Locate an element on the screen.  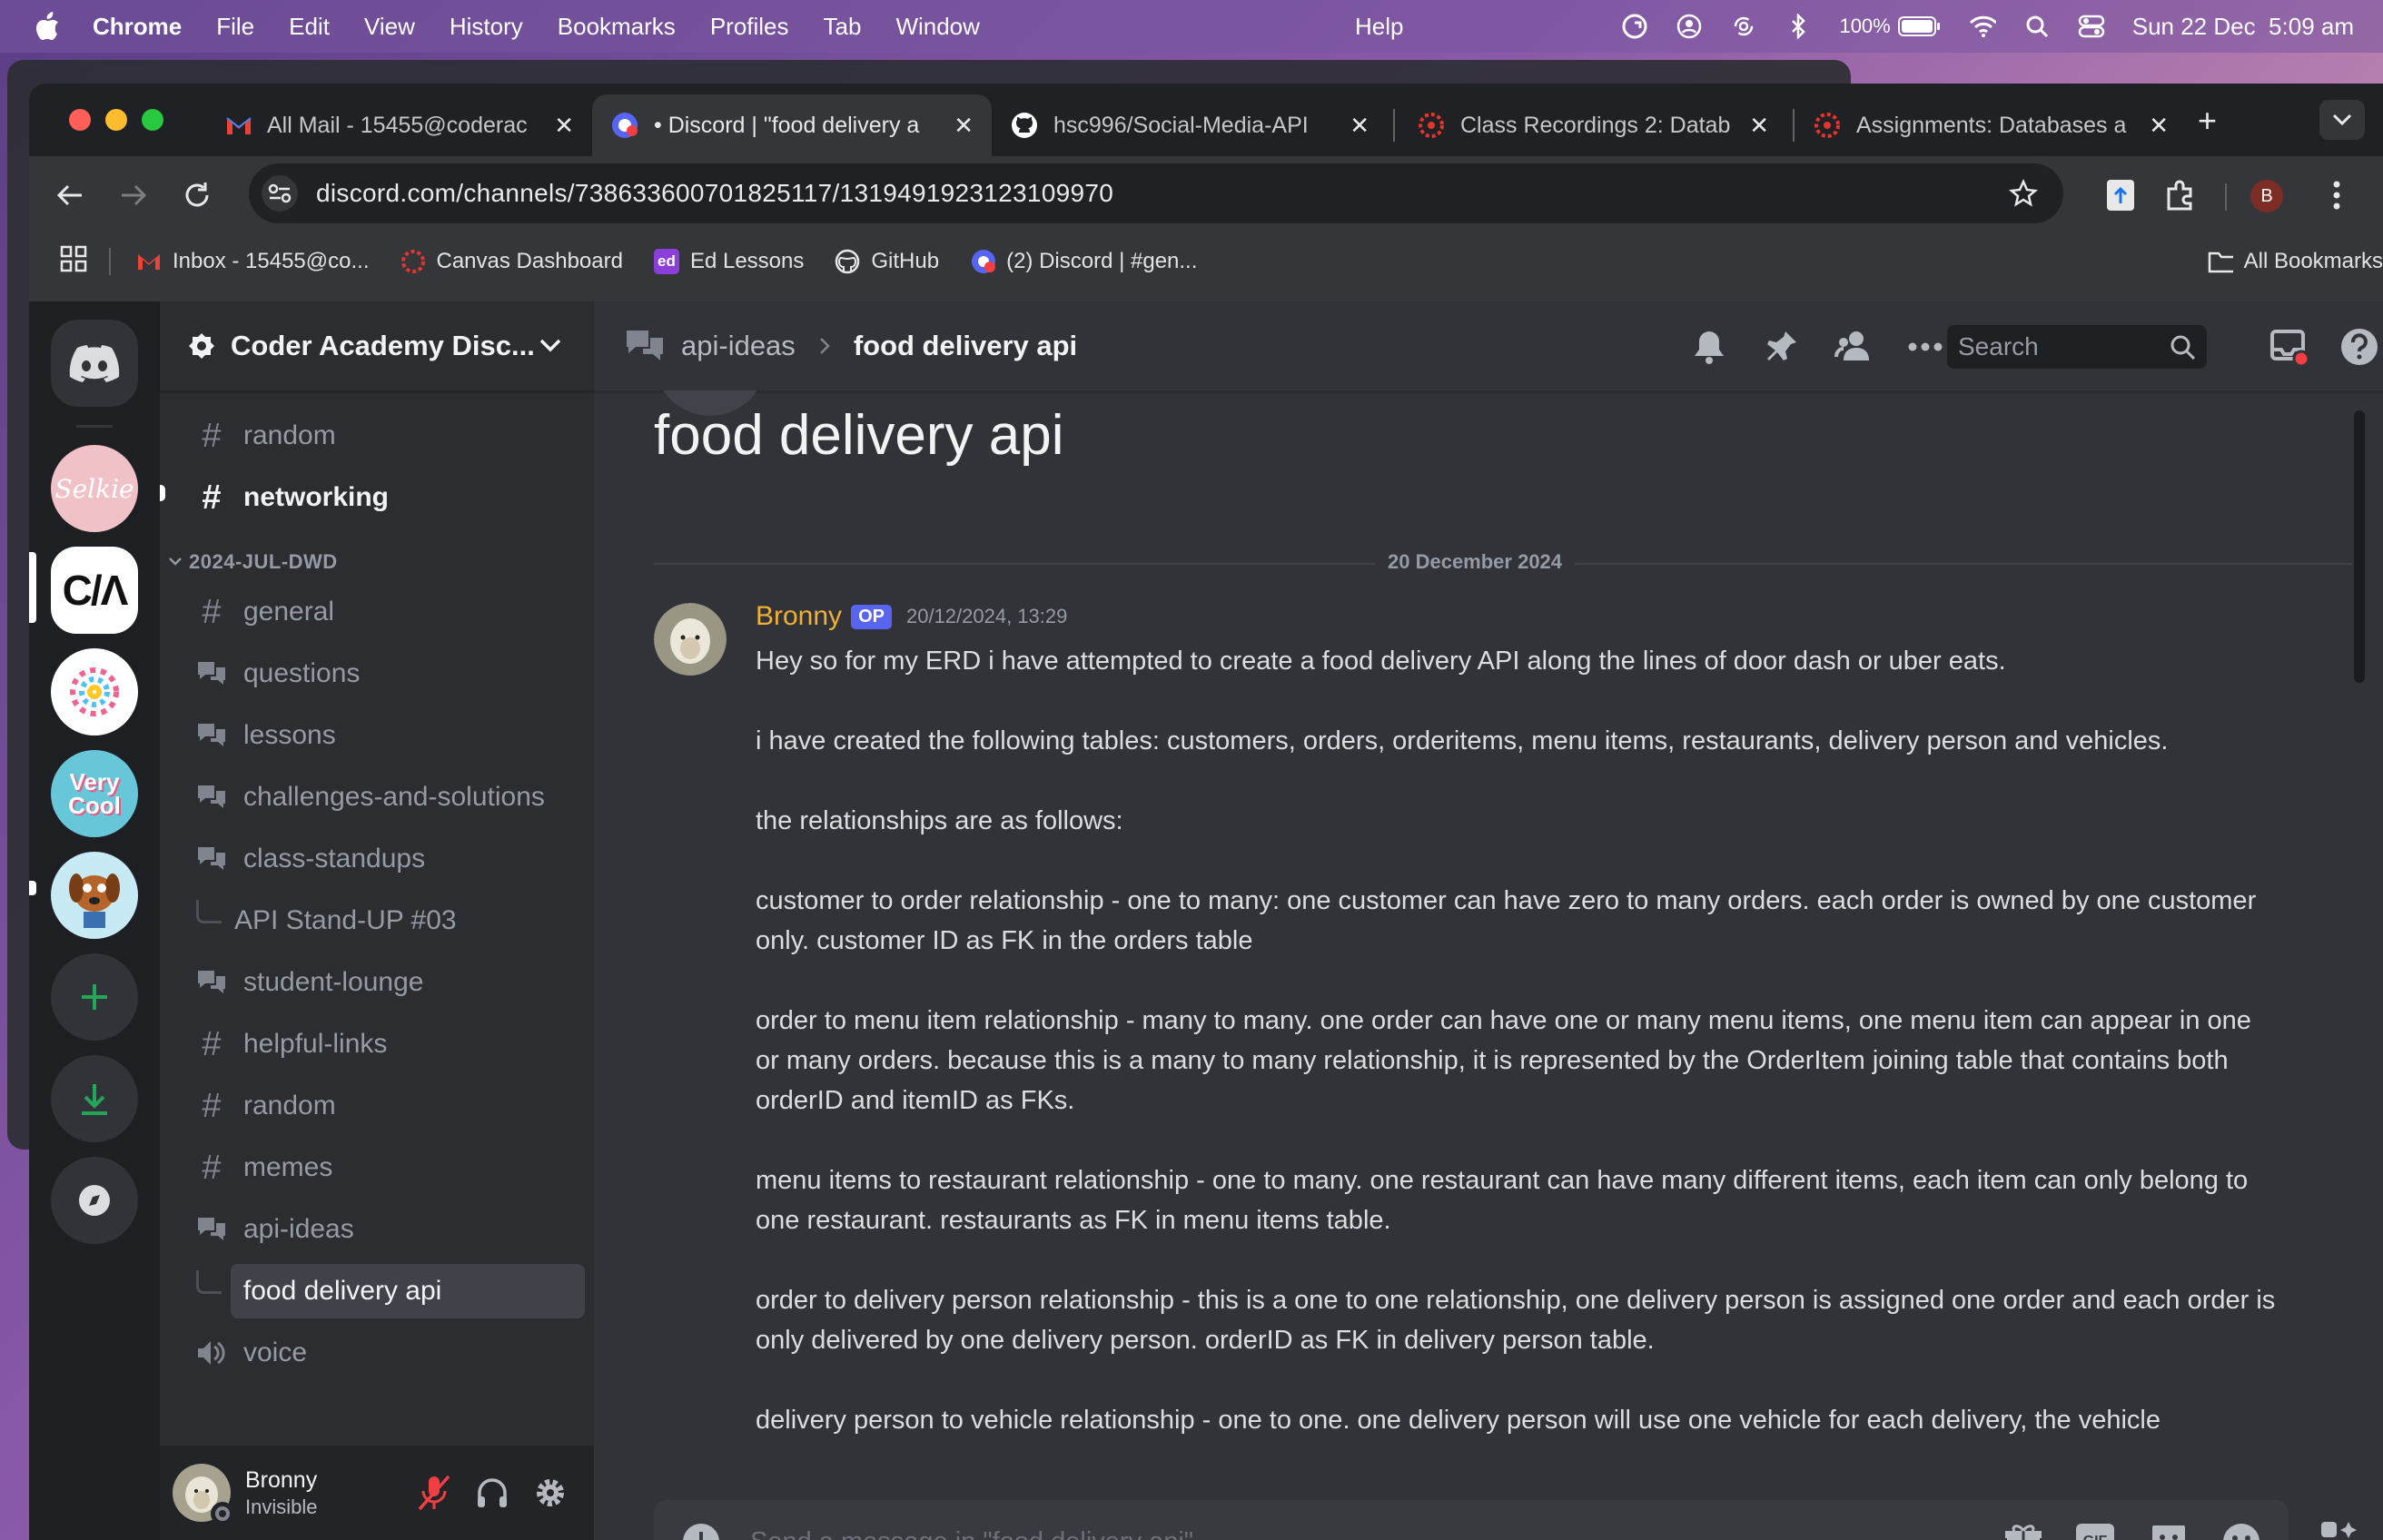
thread-food-delivery-api: food delivery api is located at coordinates (390, 1291).